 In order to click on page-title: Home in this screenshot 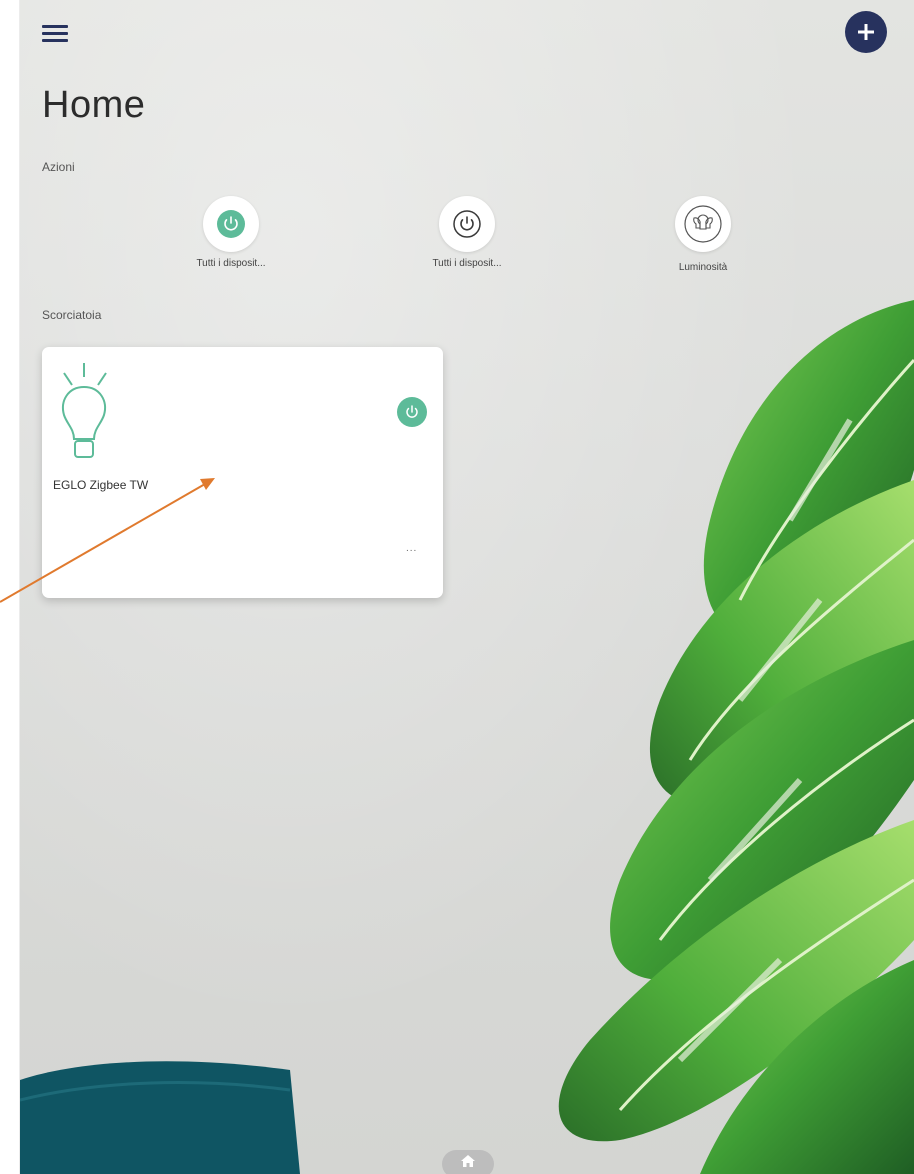, I will do `click(94, 105)`.